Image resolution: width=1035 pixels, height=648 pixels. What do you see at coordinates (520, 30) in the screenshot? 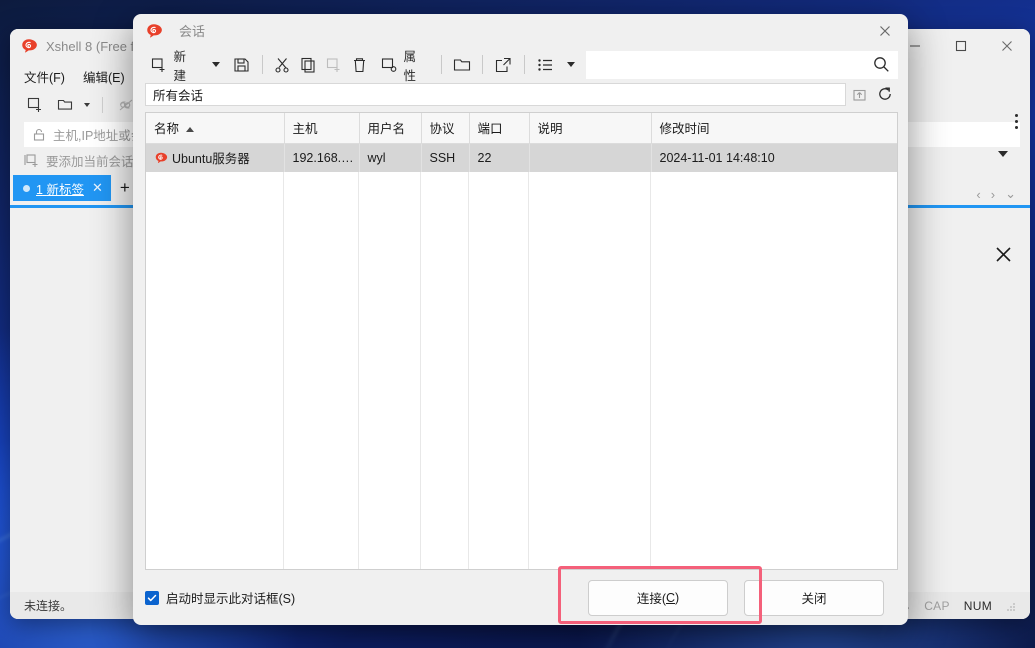
I see `dialog-titlebar: 会话` at bounding box center [520, 30].